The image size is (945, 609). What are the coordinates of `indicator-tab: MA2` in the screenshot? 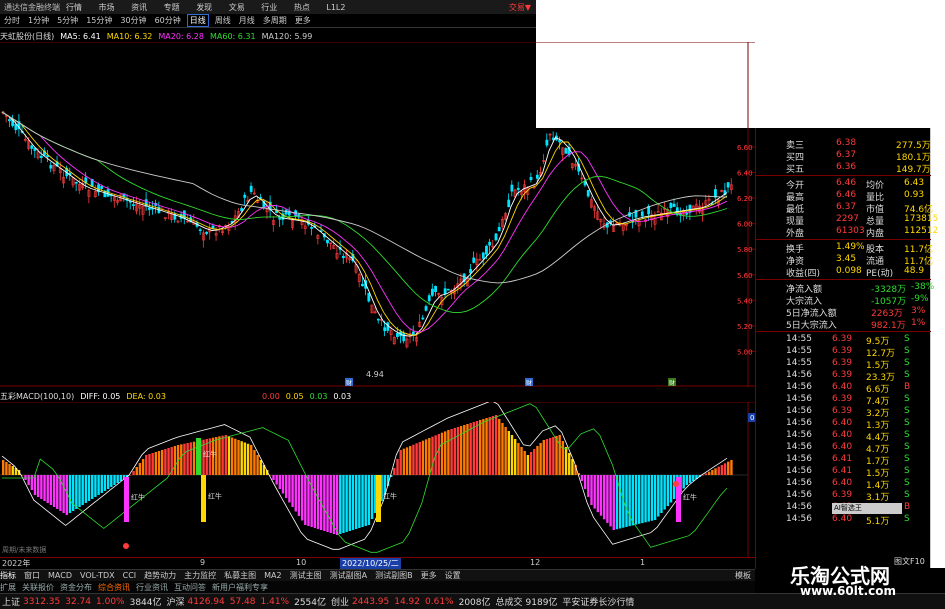 It's located at (272, 575).